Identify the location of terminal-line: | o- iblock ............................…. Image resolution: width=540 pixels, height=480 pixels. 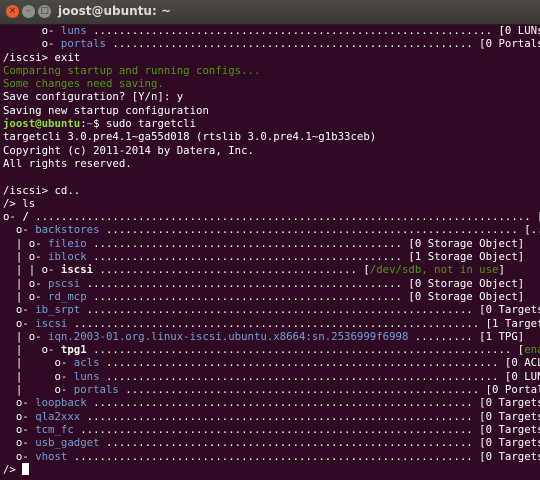
(271, 256).